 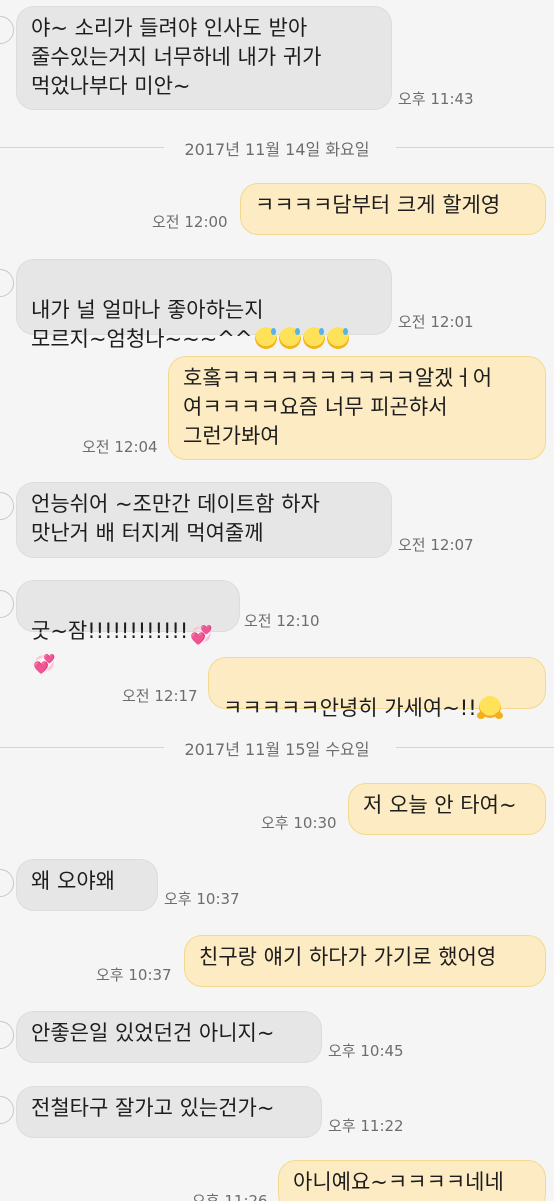 I want to click on outgoing-message-bubble: 친구랑 얘기 하다가 가기로 했어영, so click(x=365, y=961).